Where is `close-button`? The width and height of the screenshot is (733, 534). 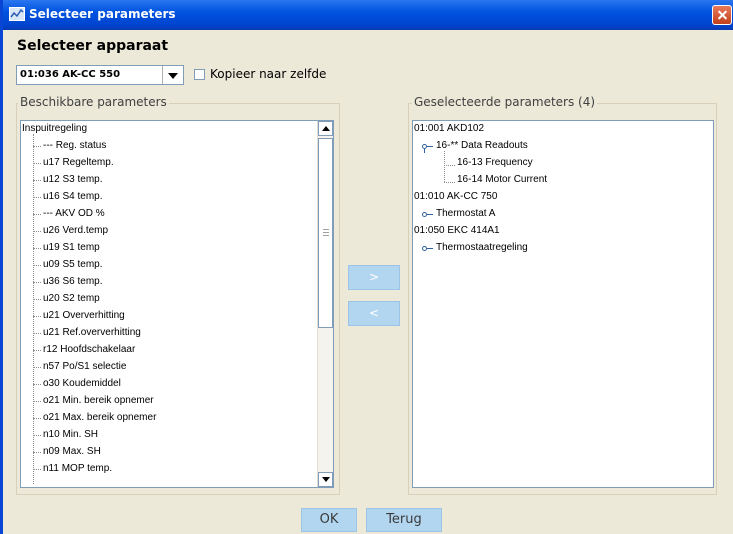 close-button is located at coordinates (722, 15).